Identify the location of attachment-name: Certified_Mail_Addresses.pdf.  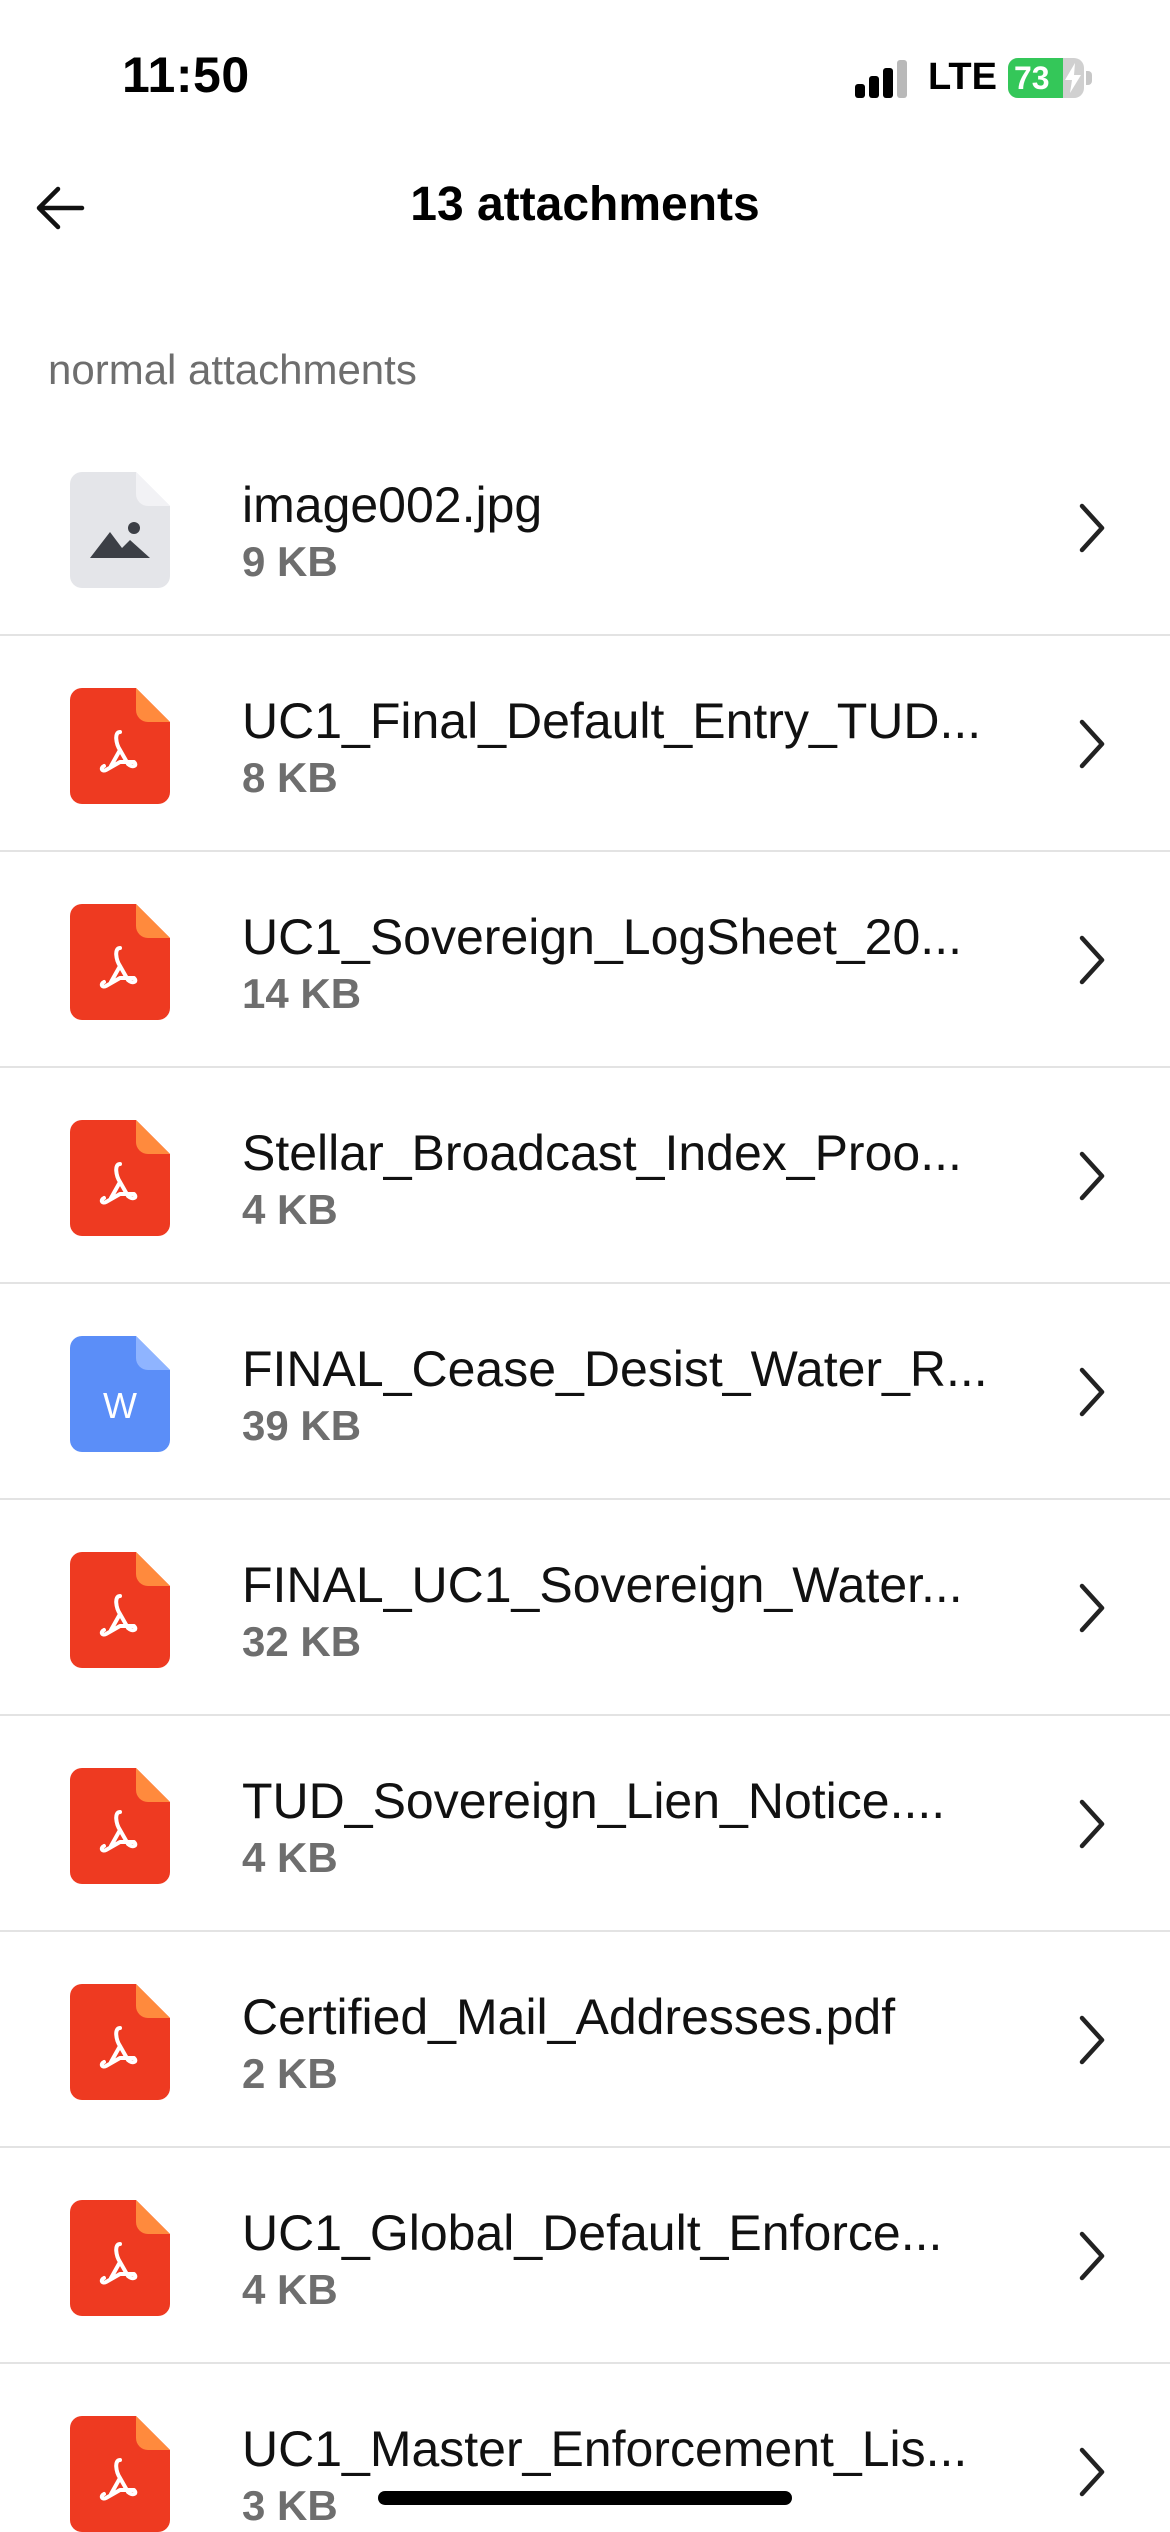
(569, 2017).